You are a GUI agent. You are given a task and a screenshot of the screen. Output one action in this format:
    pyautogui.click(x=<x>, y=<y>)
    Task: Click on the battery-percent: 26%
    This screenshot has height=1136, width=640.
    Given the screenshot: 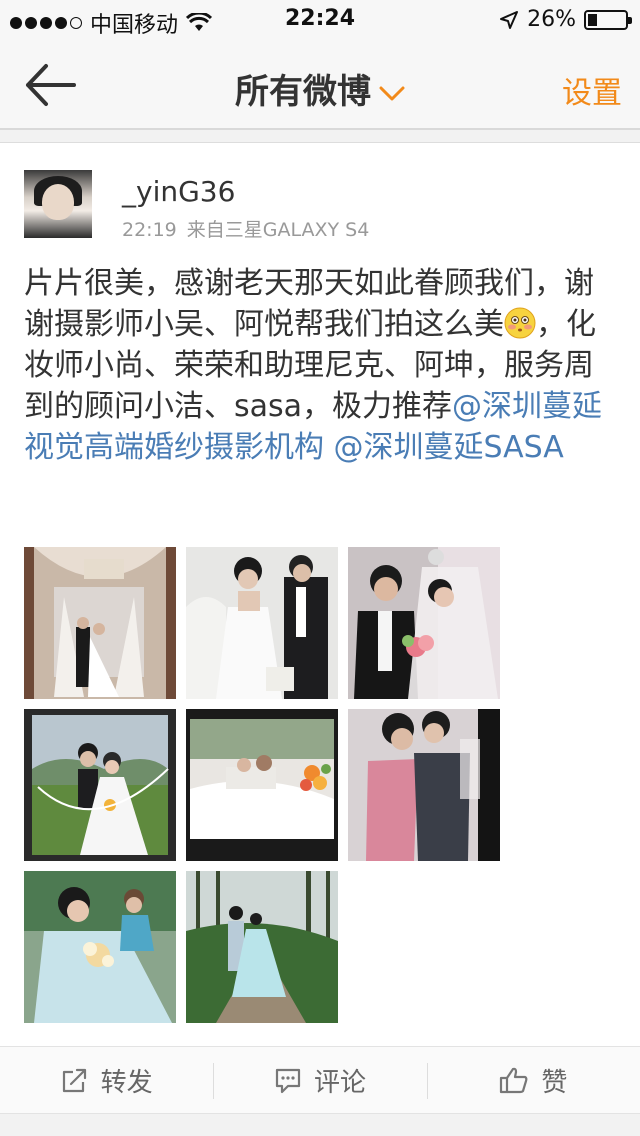 What is the action you would take?
    pyautogui.click(x=551, y=19)
    